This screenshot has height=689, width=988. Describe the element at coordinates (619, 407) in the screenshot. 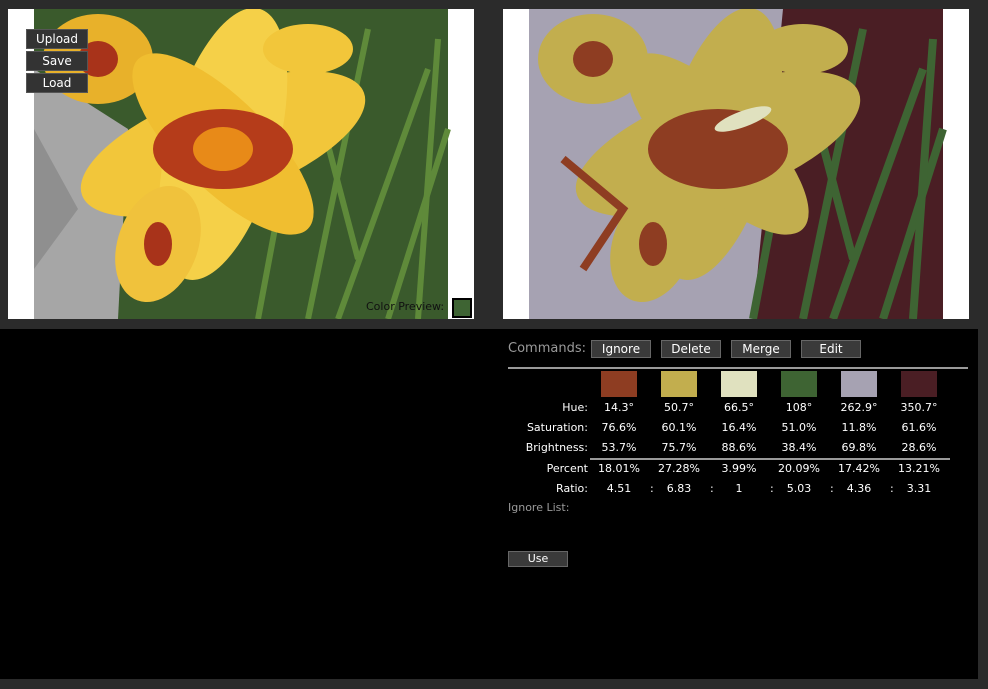

I see `hue-value: 14.3°` at that location.